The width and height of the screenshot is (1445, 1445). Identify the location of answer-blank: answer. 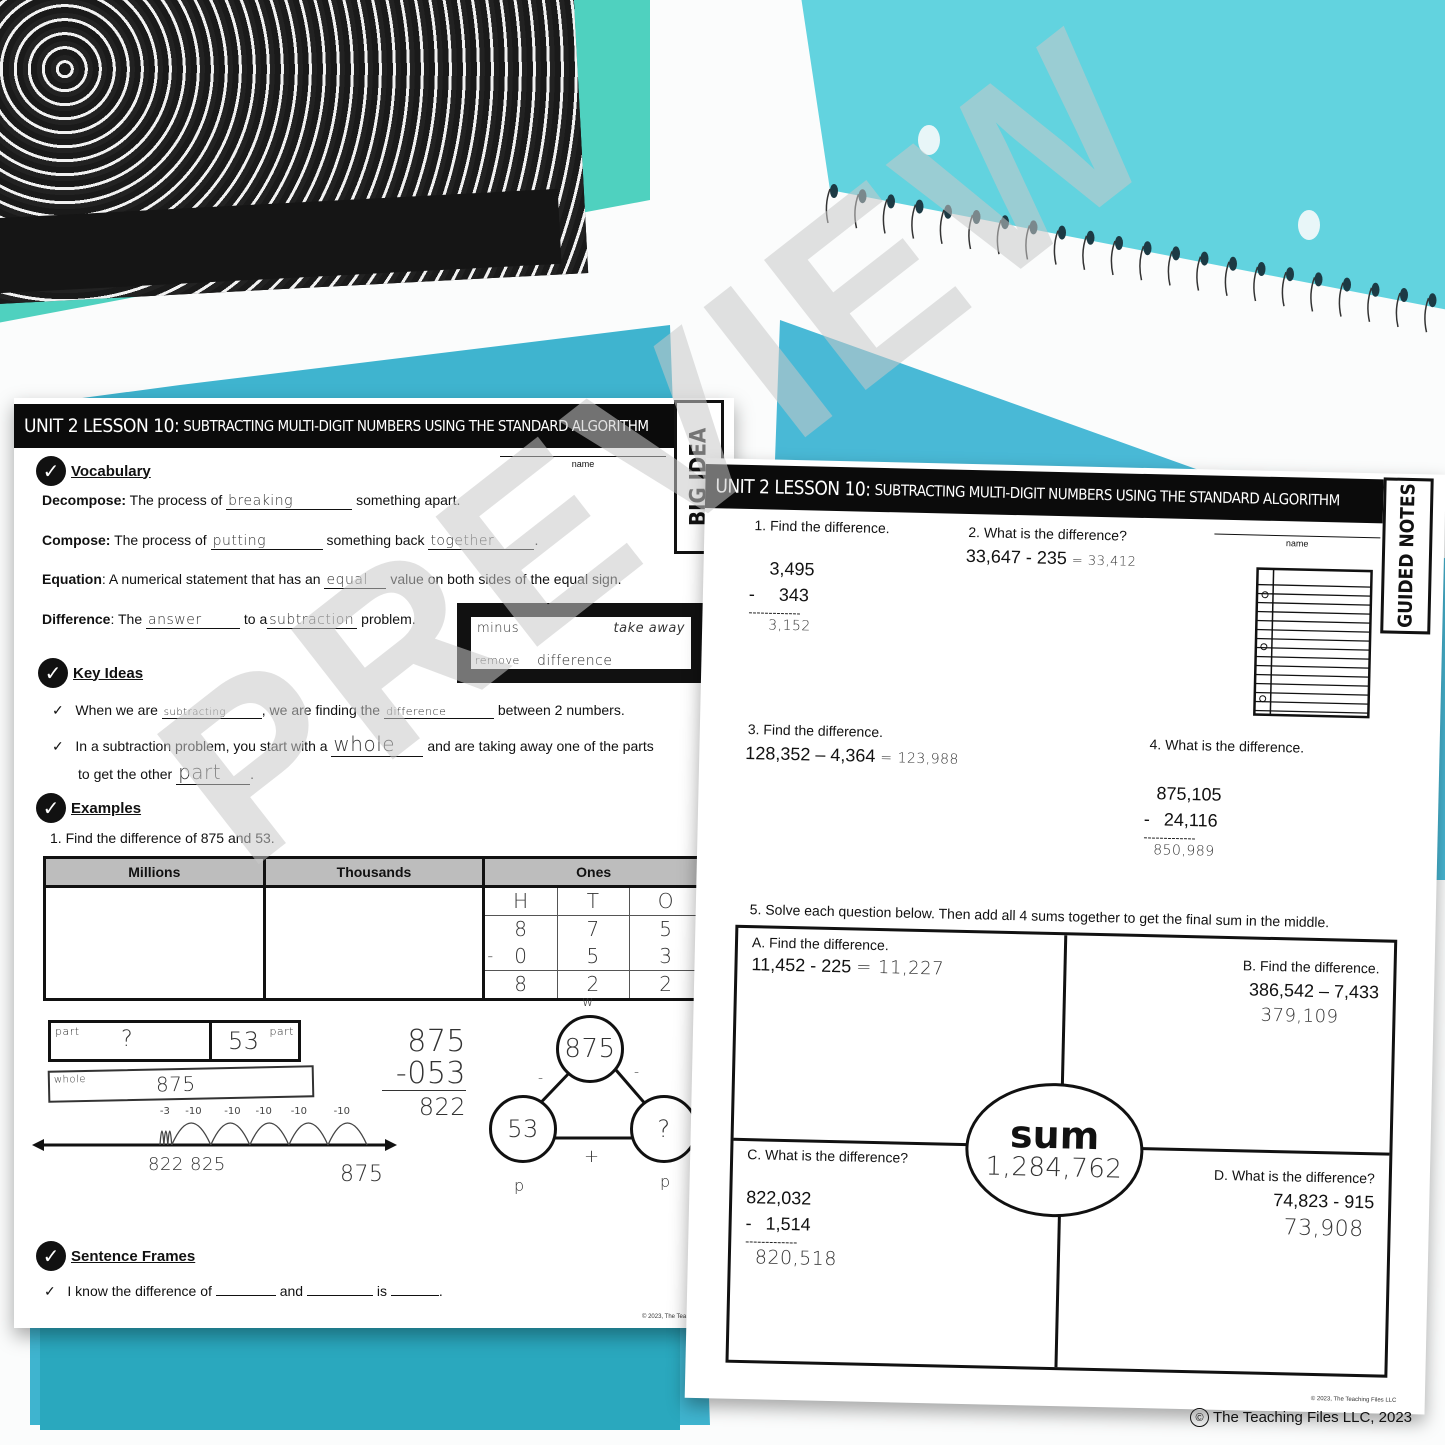
(193, 620).